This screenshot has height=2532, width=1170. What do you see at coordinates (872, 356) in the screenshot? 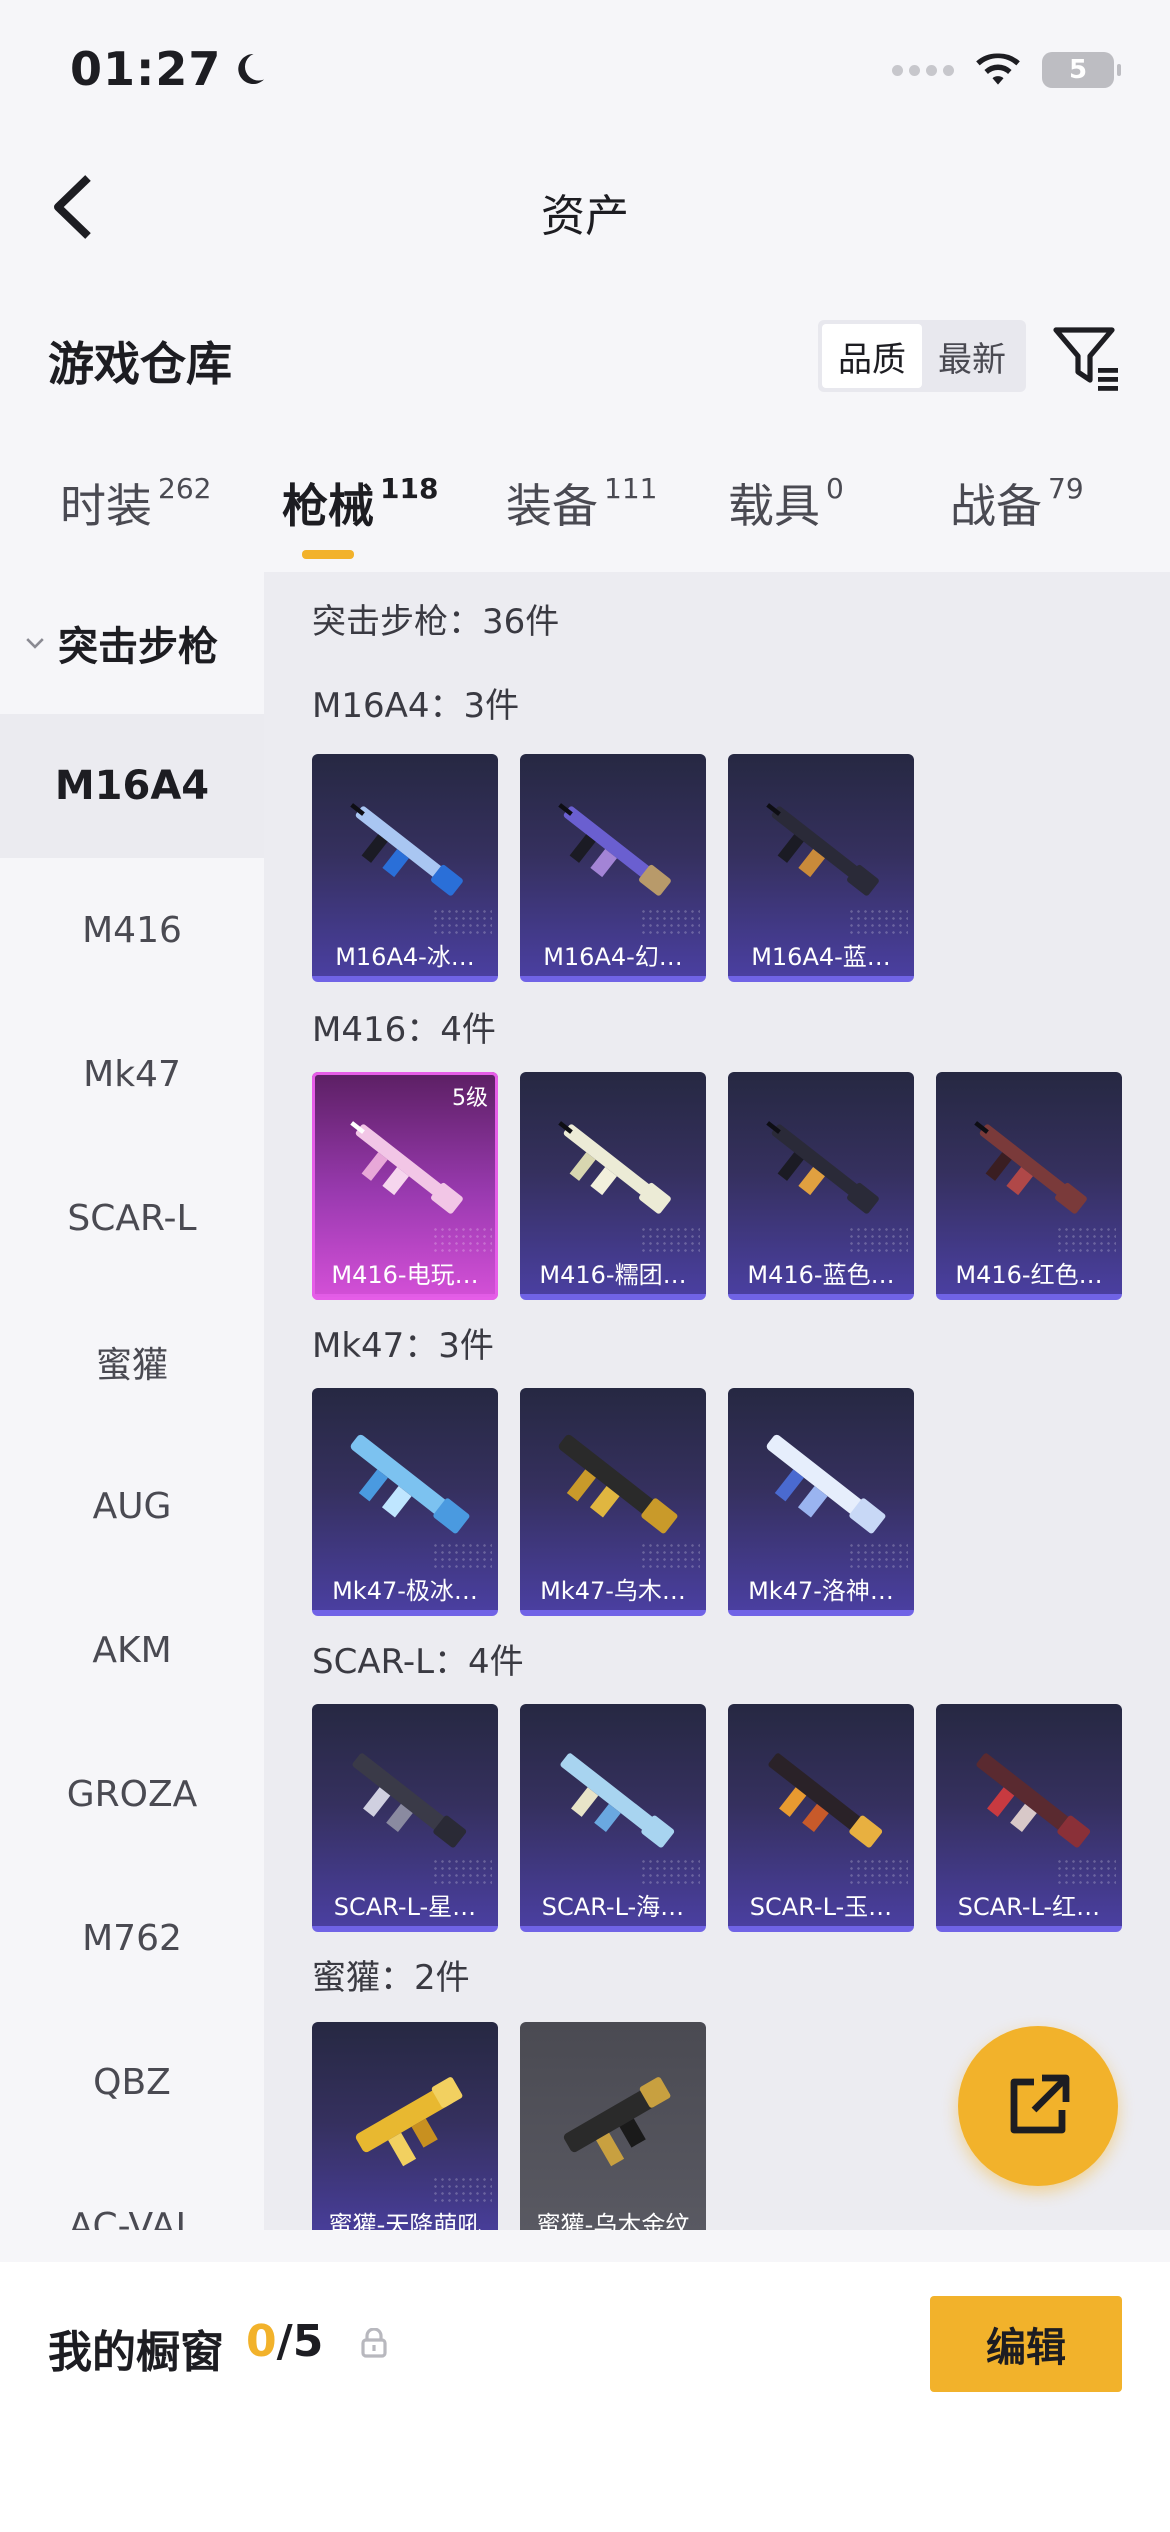
I see `sort-quality-button: 品质` at bounding box center [872, 356].